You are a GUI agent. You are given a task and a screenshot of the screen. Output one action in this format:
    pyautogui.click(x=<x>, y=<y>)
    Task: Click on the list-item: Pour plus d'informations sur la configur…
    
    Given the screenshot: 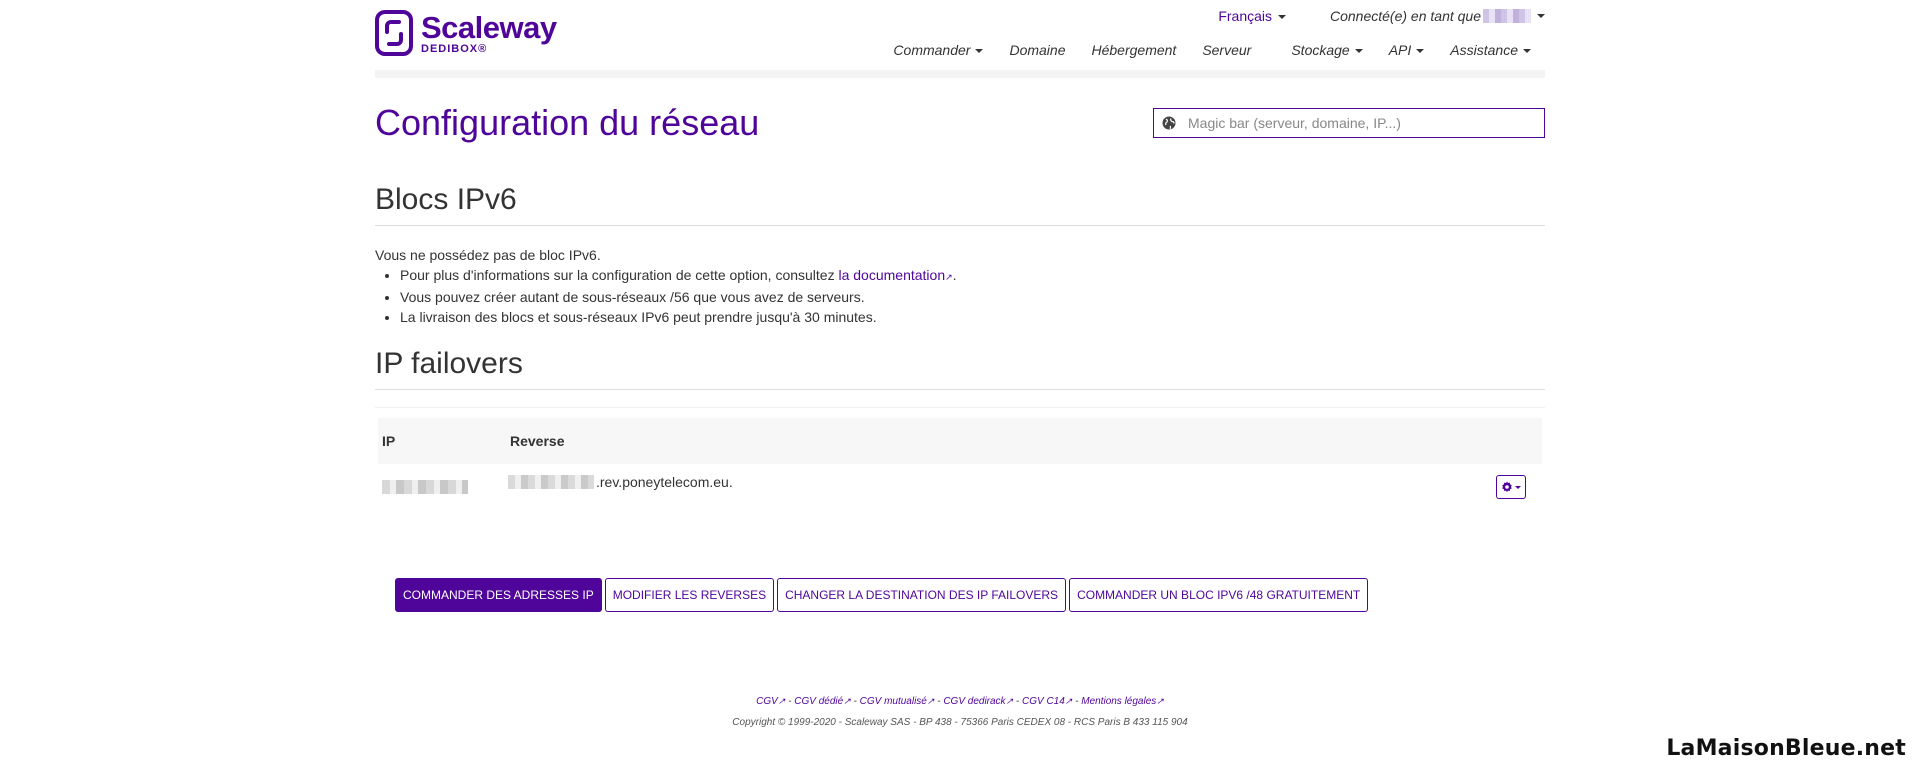 What is the action you would take?
    pyautogui.click(x=678, y=276)
    